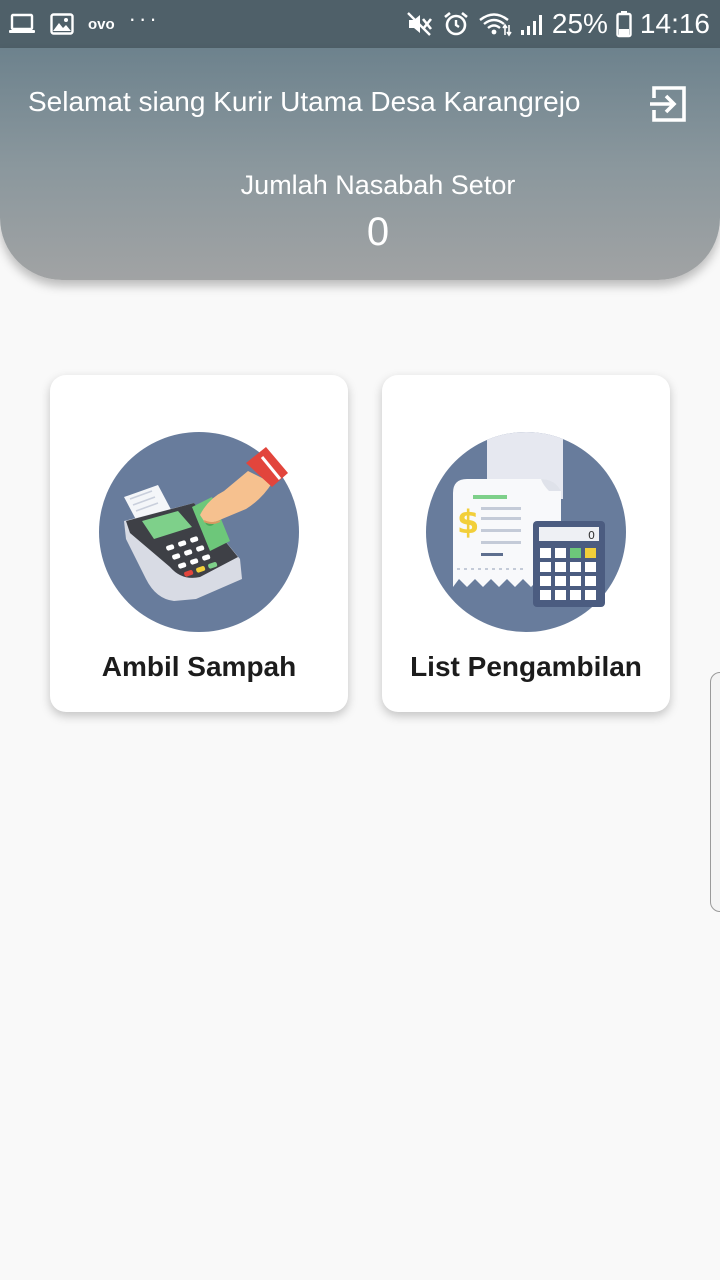 The height and width of the screenshot is (1280, 720). What do you see at coordinates (420, 24) in the screenshot?
I see `mute-icon` at bounding box center [420, 24].